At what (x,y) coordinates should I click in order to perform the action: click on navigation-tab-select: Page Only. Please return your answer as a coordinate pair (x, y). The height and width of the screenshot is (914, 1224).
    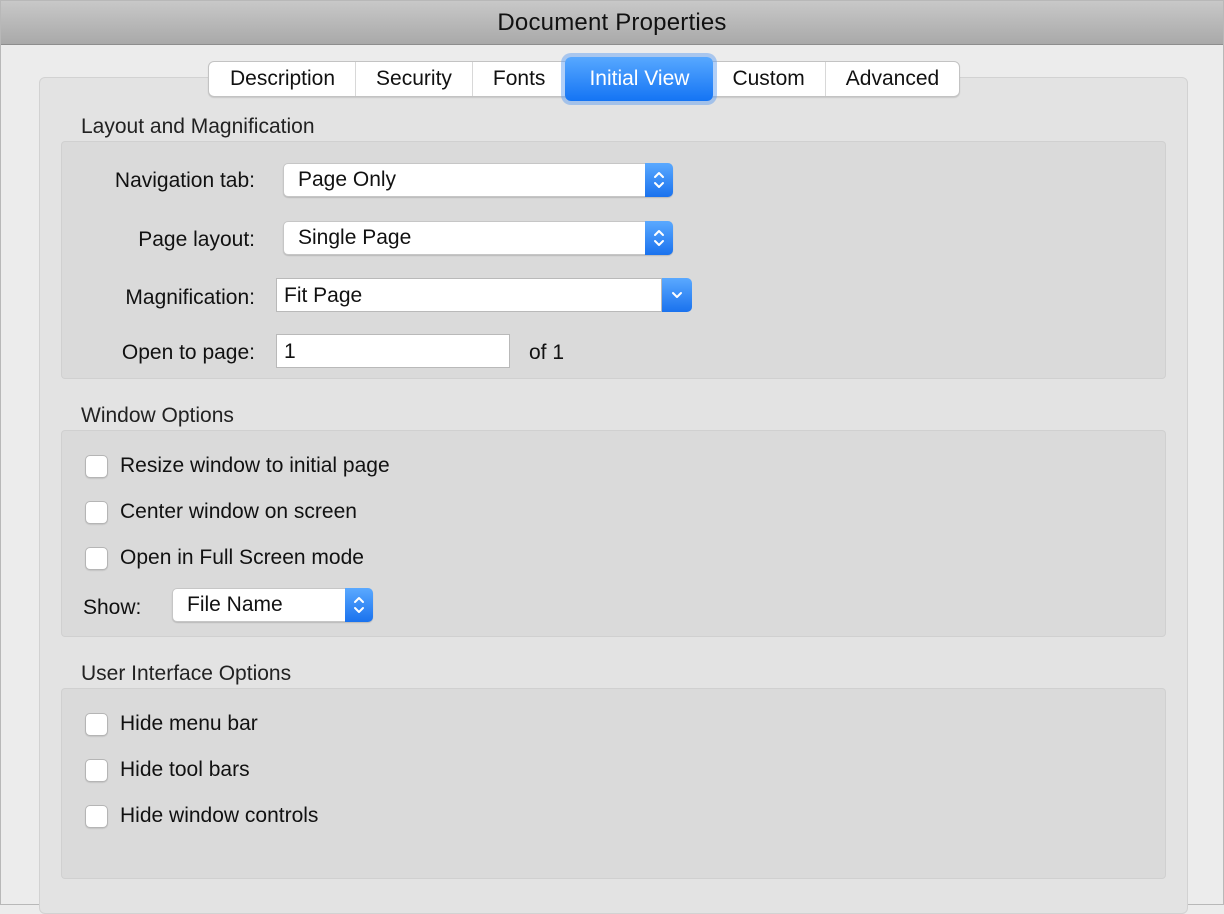
    Looking at the image, I should click on (478, 180).